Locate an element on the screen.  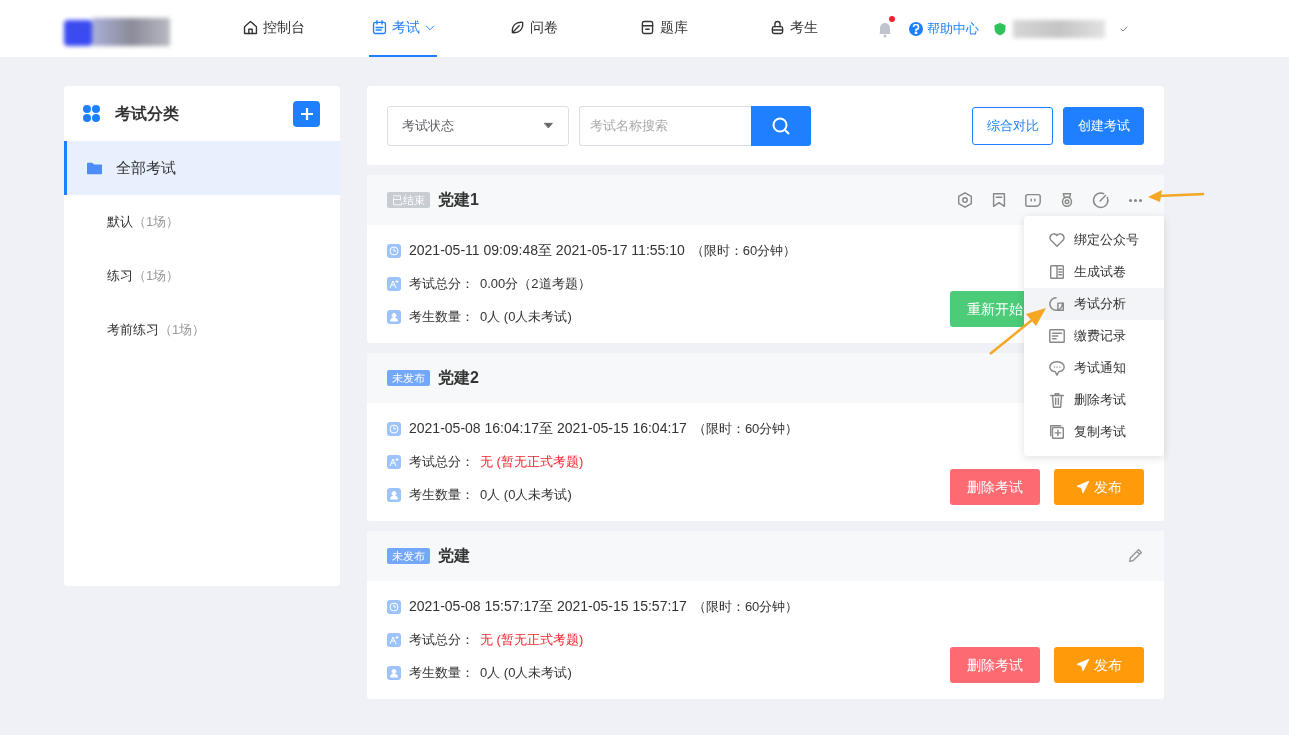
help-link: 帮助中心 is located at coordinates (944, 28).